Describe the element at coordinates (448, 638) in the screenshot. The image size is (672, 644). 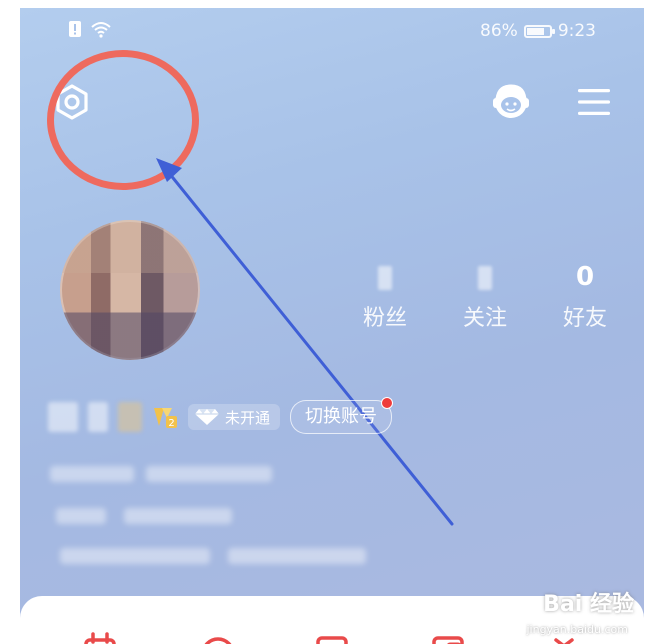
I see `wallet-icon` at that location.